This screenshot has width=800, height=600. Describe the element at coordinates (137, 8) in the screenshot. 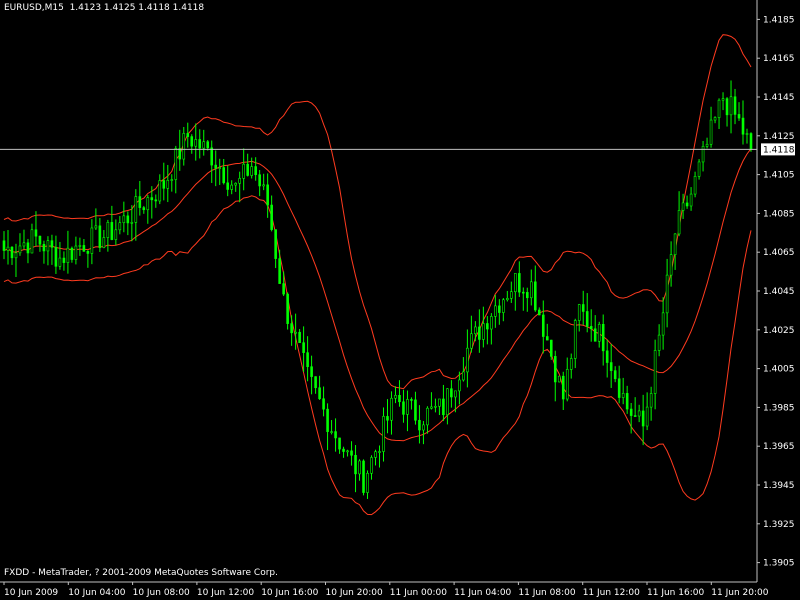

I see `ohlc-label: 1.4123 1.4125 1.4118 1.4118` at that location.